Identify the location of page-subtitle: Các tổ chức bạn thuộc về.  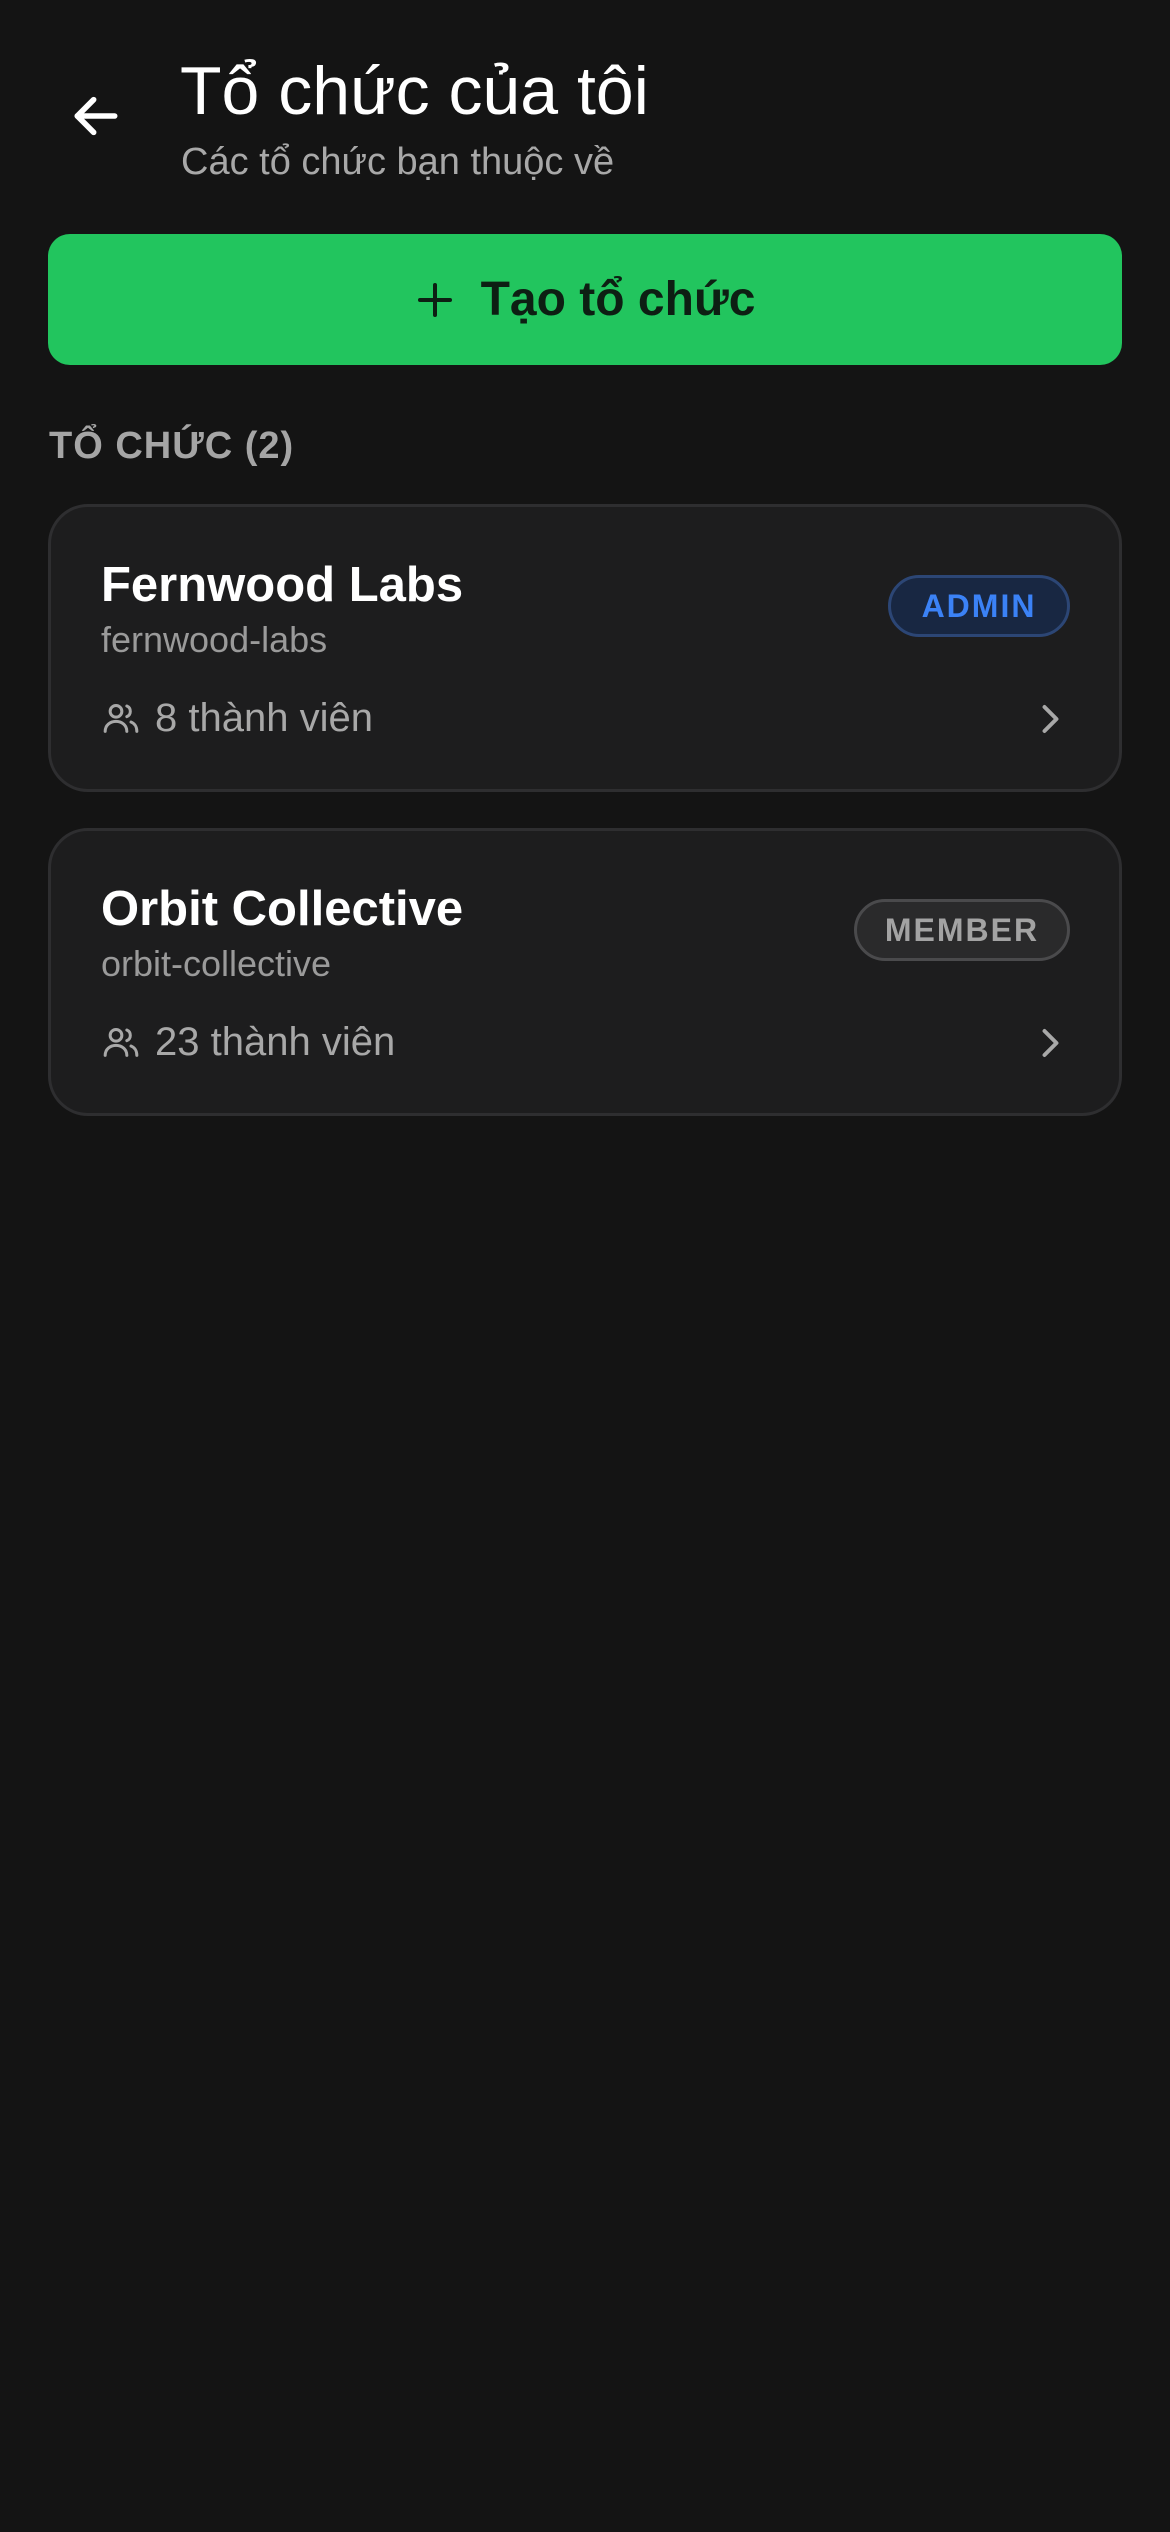
(398, 162).